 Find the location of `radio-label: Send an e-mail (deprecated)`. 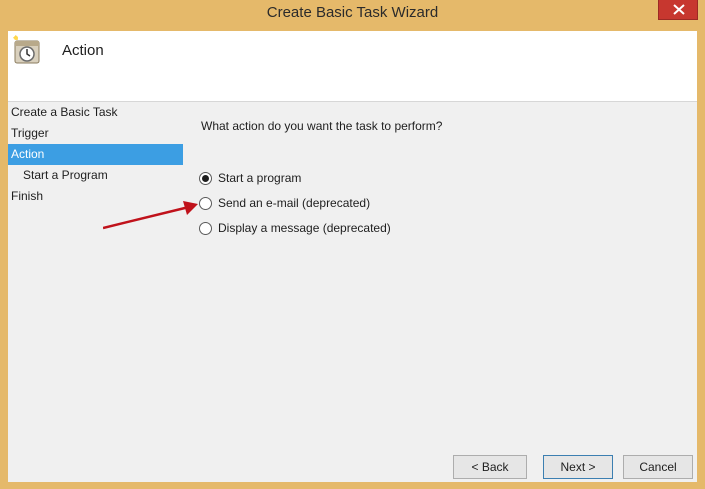

radio-label: Send an e-mail (deprecated) is located at coordinates (294, 203).